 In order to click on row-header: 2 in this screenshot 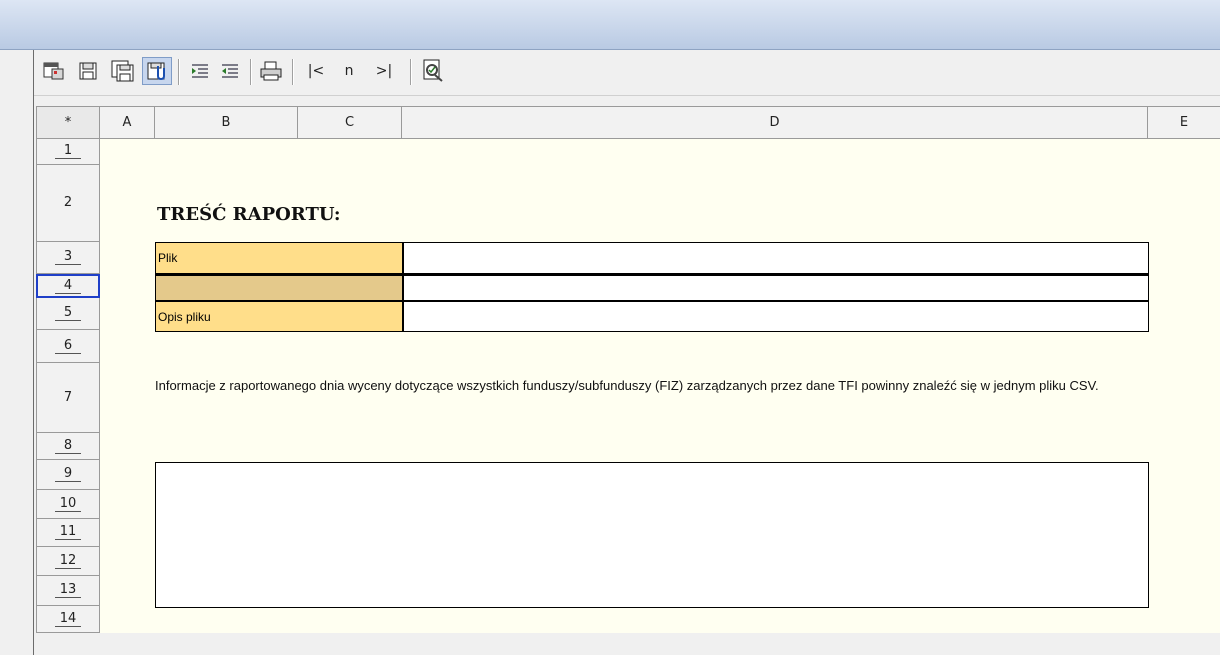, I will do `click(68, 203)`.